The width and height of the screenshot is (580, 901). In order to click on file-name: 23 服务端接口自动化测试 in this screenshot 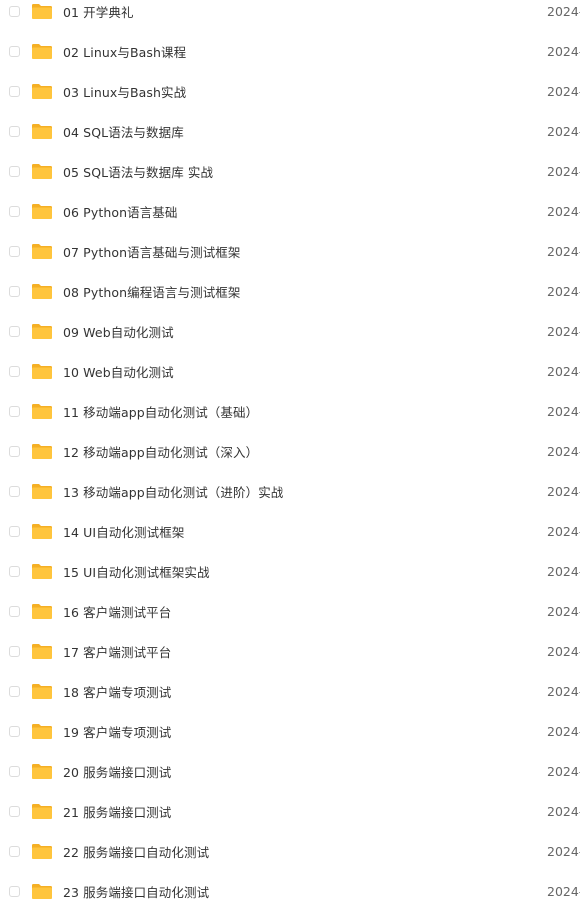, I will do `click(136, 891)`.